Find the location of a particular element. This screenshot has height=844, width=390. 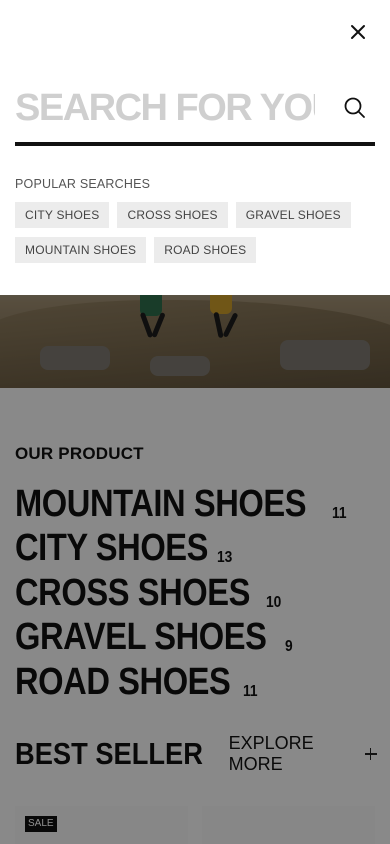

popular-chip-cross: CROSS SHOES is located at coordinates (172, 215).